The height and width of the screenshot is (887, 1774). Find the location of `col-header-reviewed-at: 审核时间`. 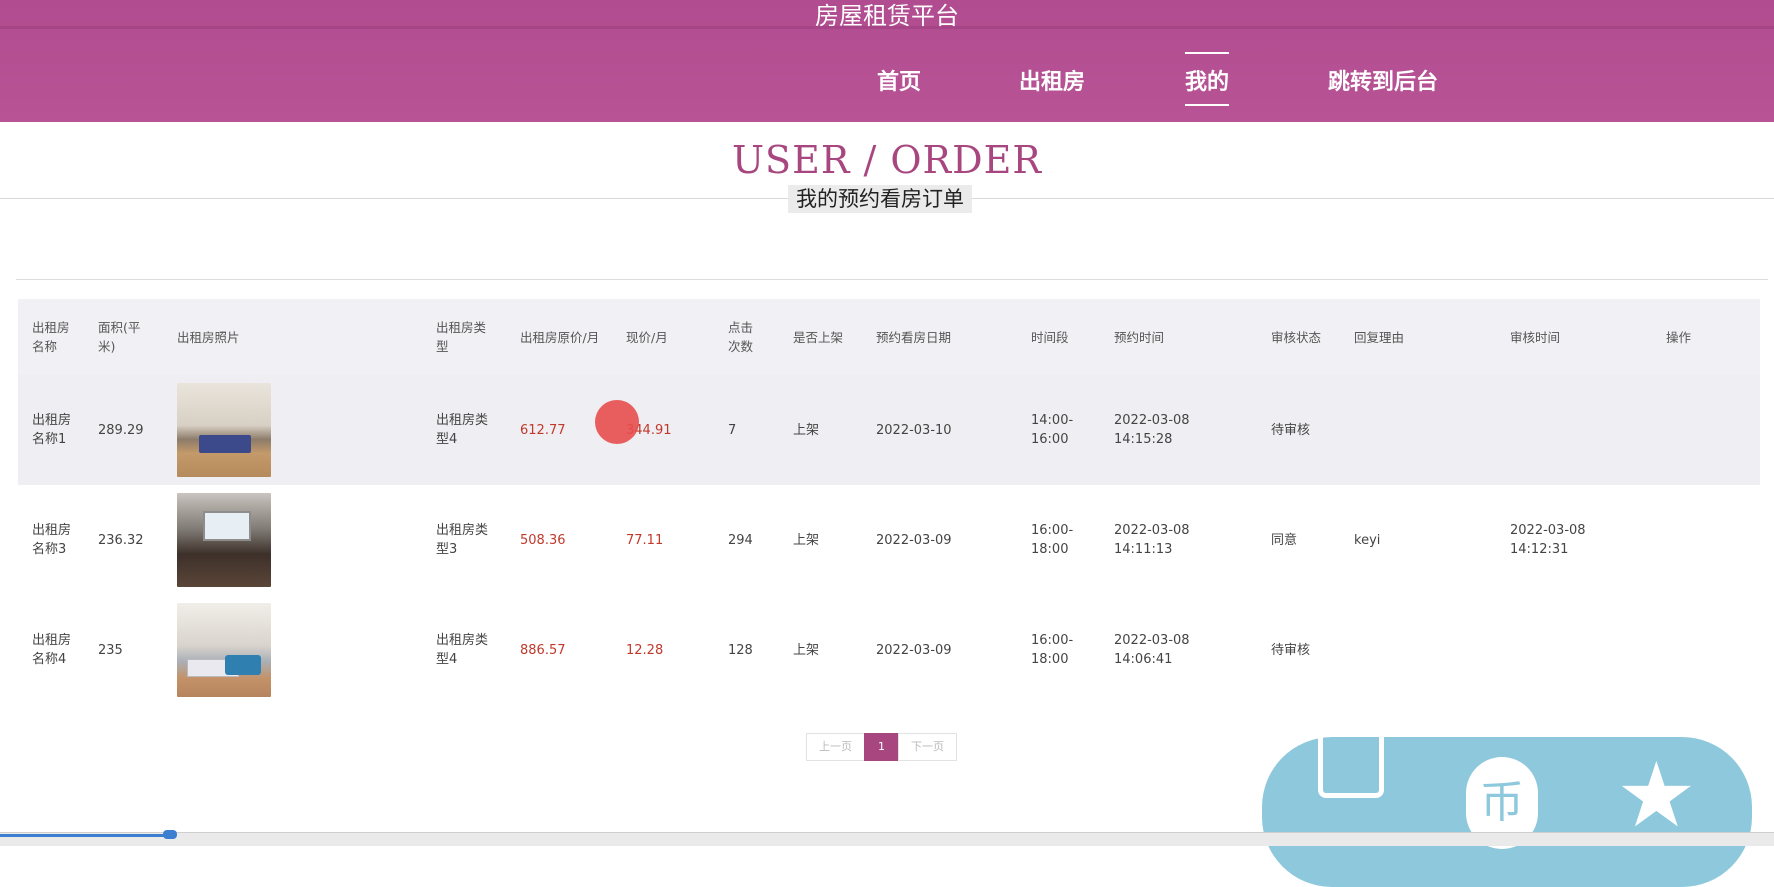

col-header-reviewed-at: 审核时间 is located at coordinates (1535, 337).